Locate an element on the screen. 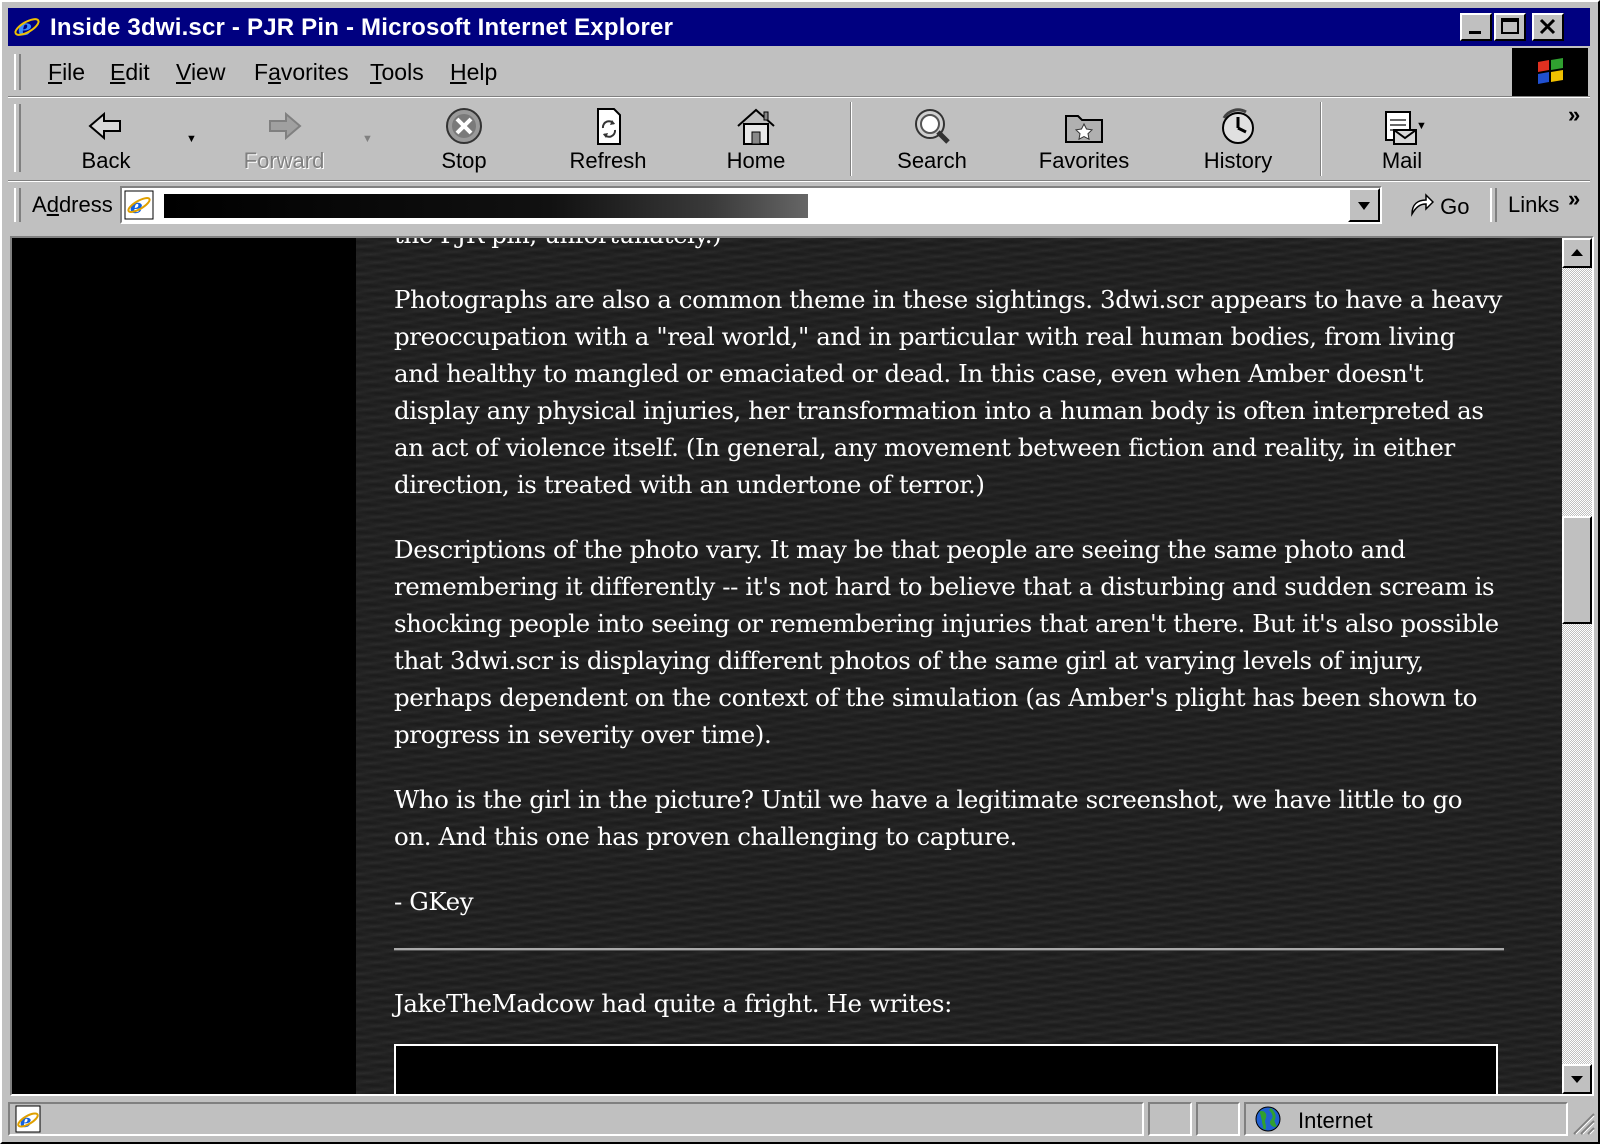 This screenshot has width=1600, height=1144. go-arrow-icon is located at coordinates (1423, 205).